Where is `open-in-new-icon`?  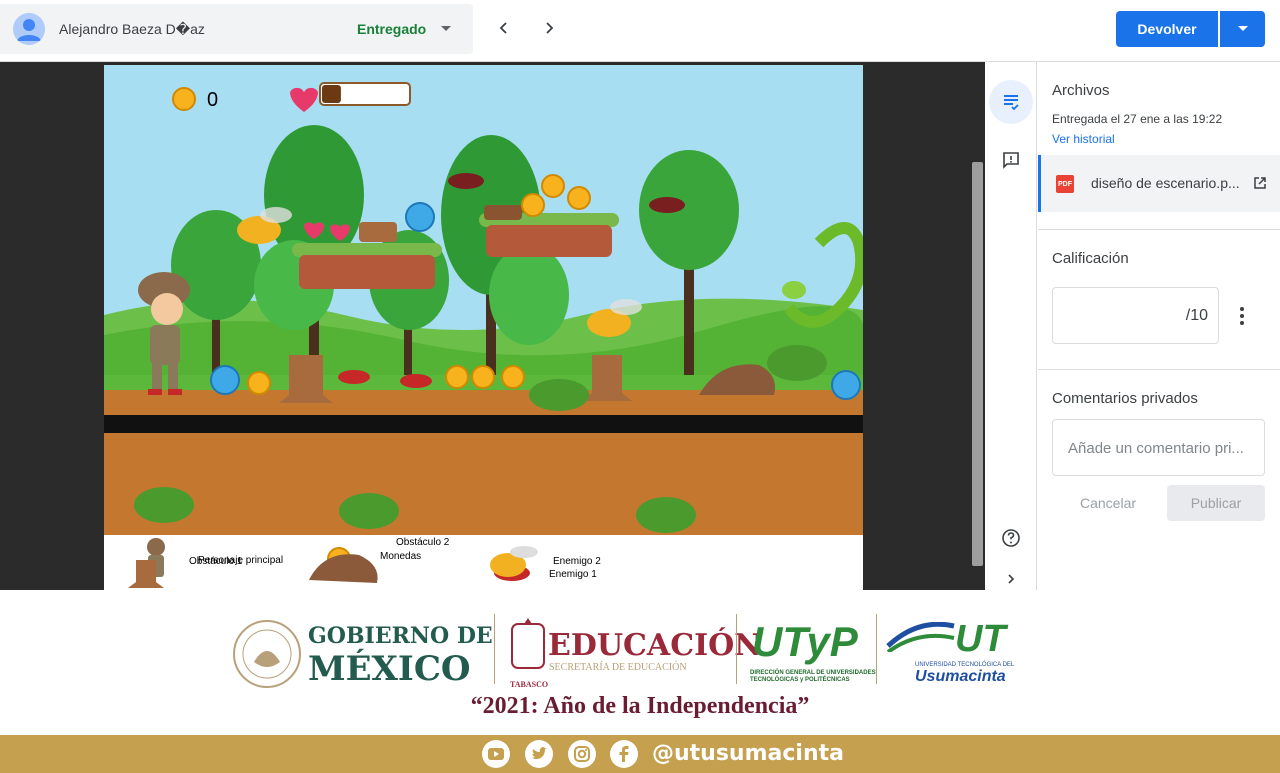
open-in-new-icon is located at coordinates (1260, 183).